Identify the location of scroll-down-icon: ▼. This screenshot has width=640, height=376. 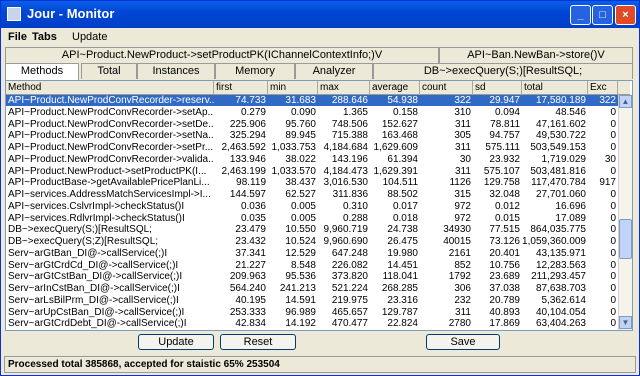
(625, 322).